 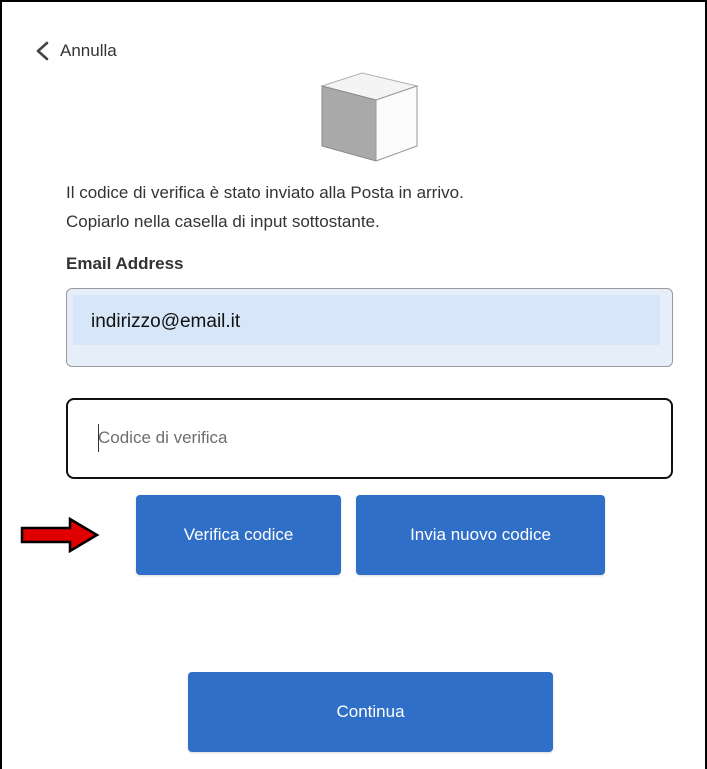 I want to click on cancel-link: Annulla, so click(x=75, y=51).